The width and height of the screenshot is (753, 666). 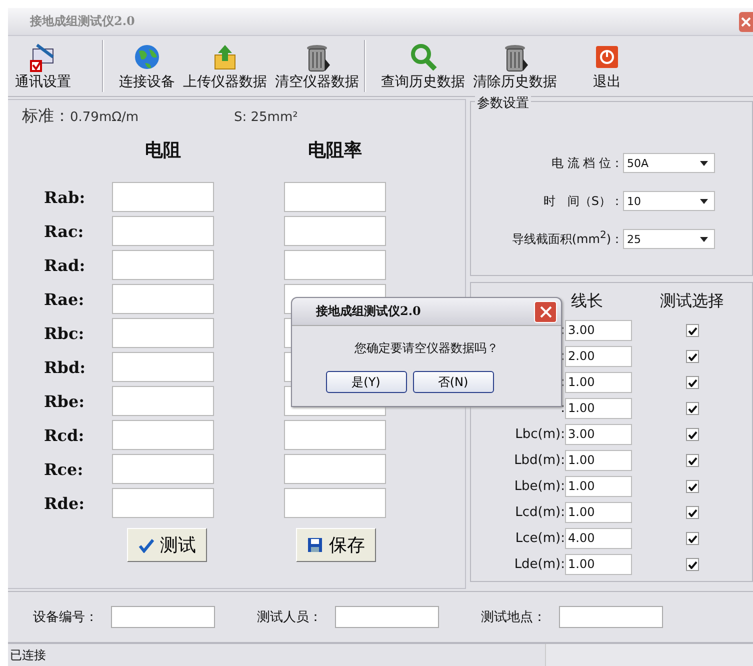 What do you see at coordinates (539, 486) in the screenshot?
I see `row-label: Lbe(m):` at bounding box center [539, 486].